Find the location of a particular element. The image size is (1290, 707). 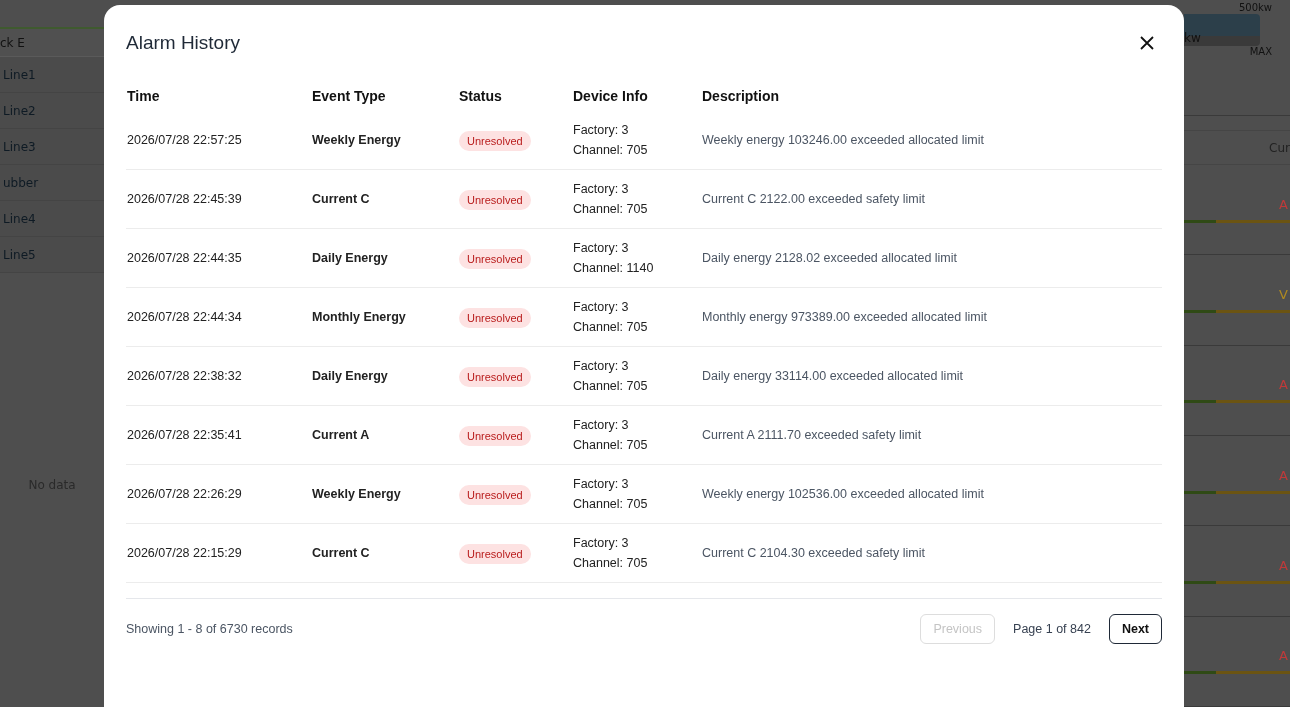

sidebar-item: Line5 is located at coordinates (19, 254).